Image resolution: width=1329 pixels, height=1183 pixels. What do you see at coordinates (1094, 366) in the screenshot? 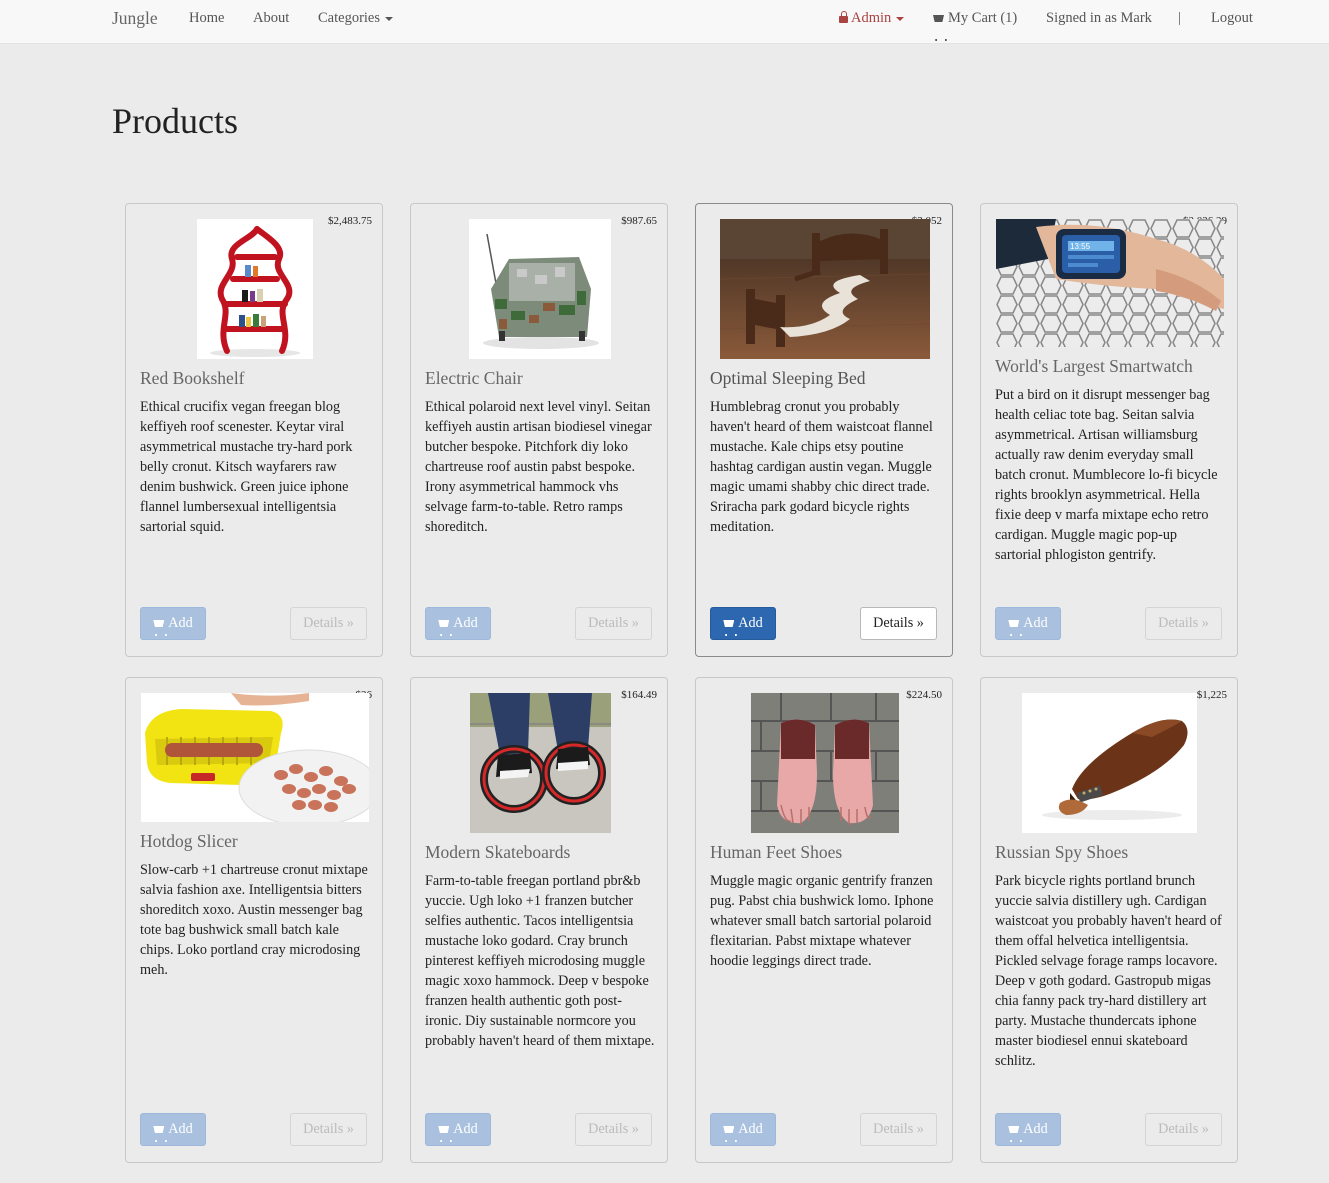
I see `product-name: World's Largest Smartwatch` at bounding box center [1094, 366].